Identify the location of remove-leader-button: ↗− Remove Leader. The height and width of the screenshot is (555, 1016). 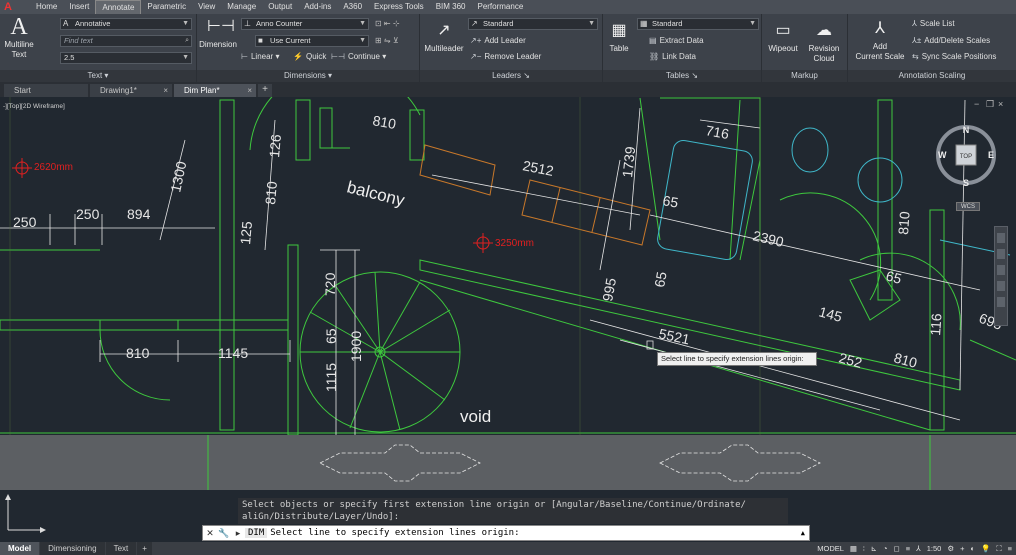
(505, 57).